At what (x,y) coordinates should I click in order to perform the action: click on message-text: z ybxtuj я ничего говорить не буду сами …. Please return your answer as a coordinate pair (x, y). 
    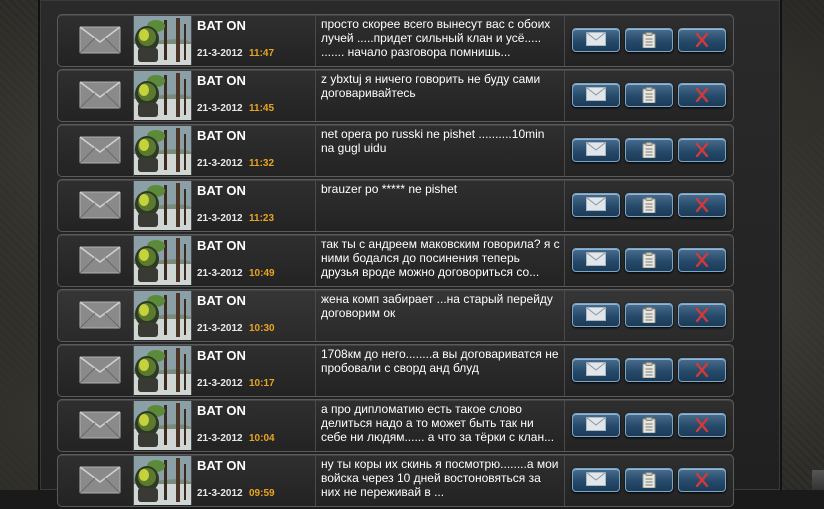
    Looking at the image, I should click on (441, 96).